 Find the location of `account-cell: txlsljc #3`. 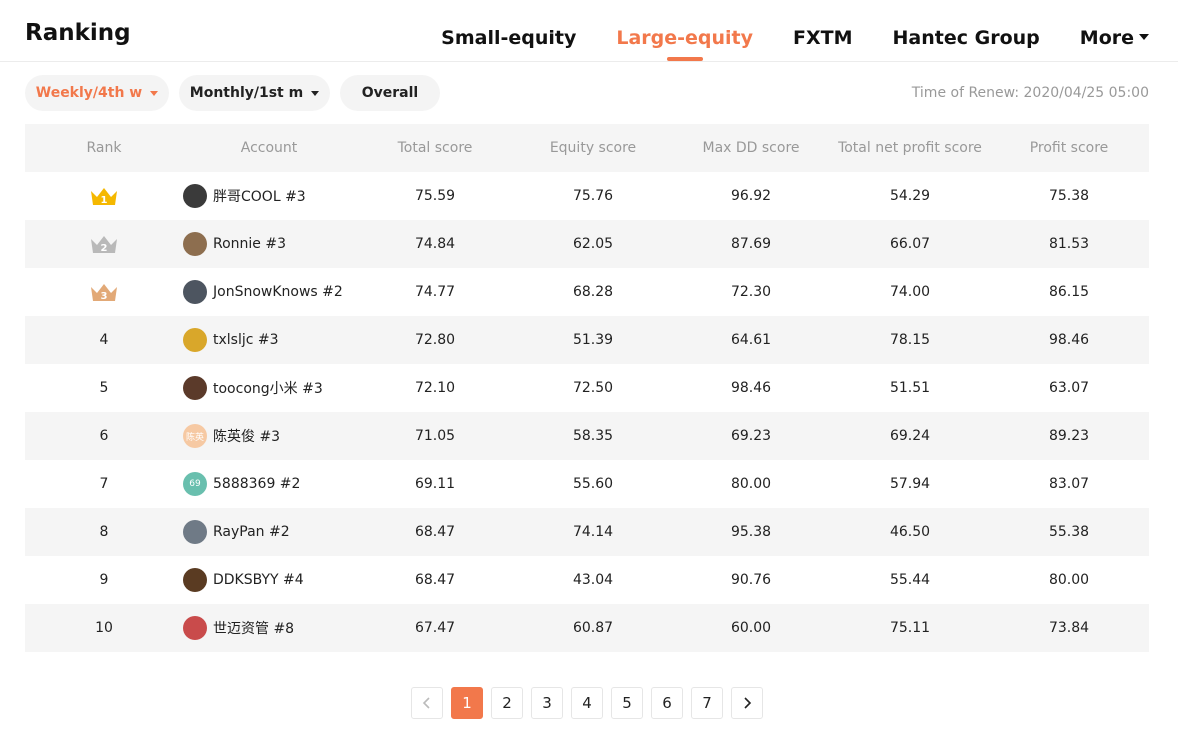

account-cell: txlsljc #3 is located at coordinates (269, 340).